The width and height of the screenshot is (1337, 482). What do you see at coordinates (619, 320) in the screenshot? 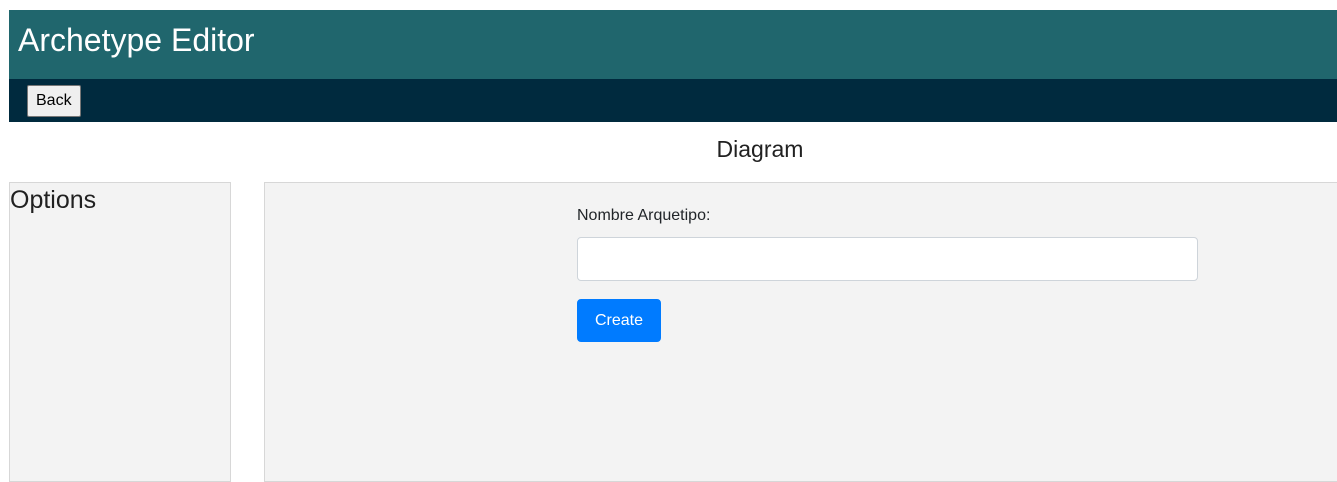
I see `create-button: Create` at bounding box center [619, 320].